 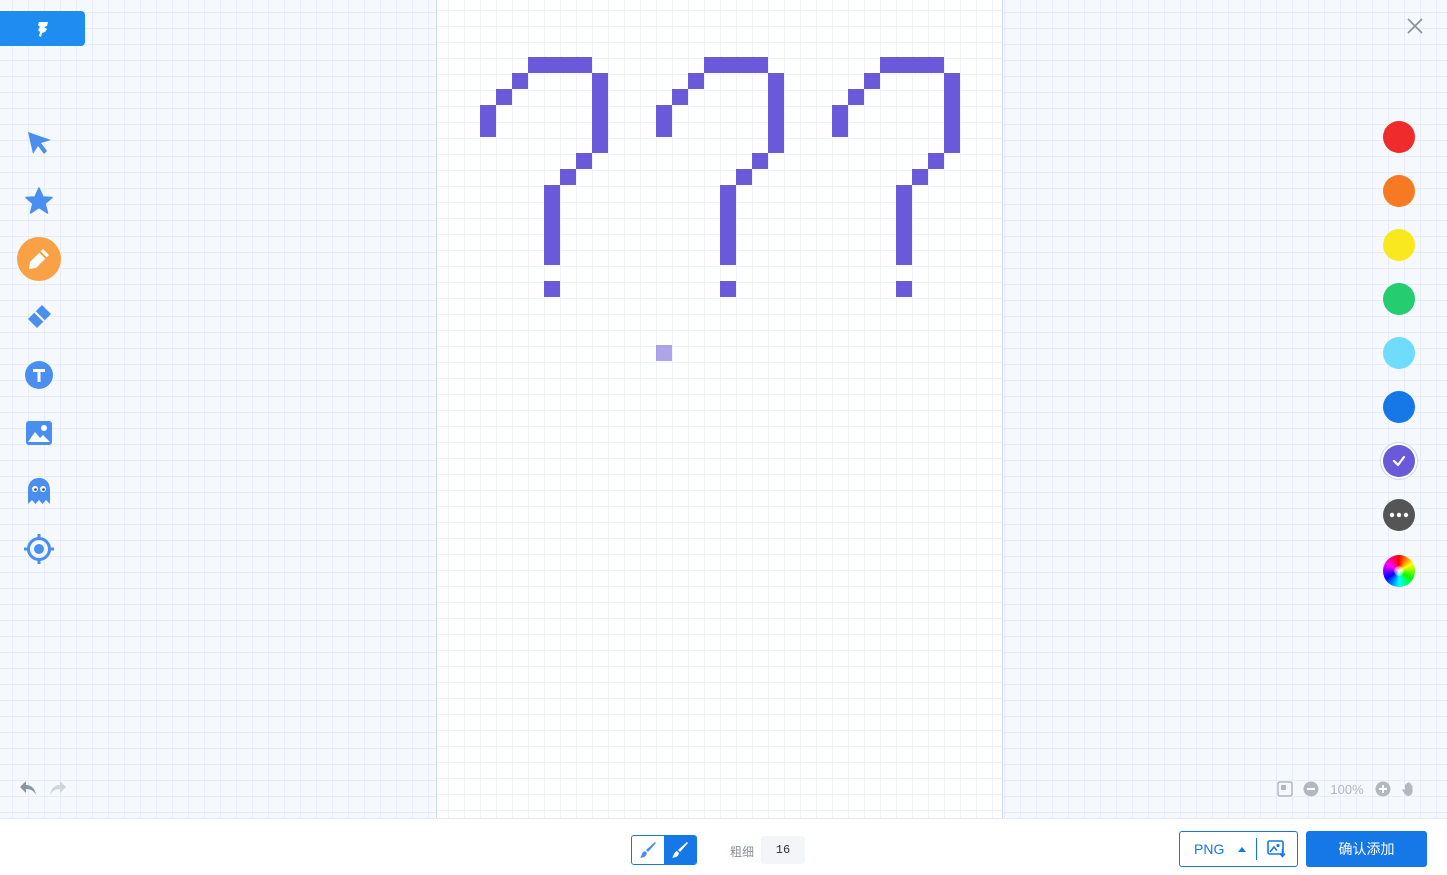 I want to click on brush-mode-toggle, so click(x=664, y=850).